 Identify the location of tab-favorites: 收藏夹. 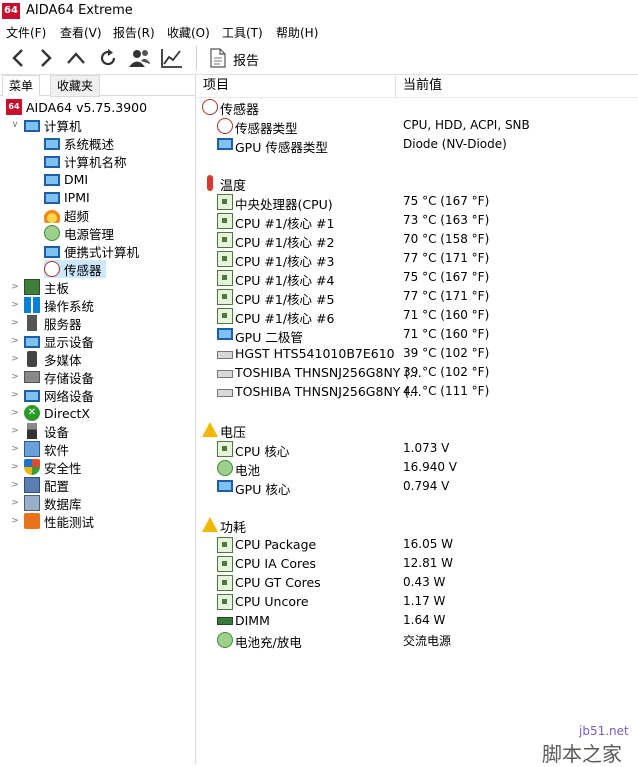
(75, 86).